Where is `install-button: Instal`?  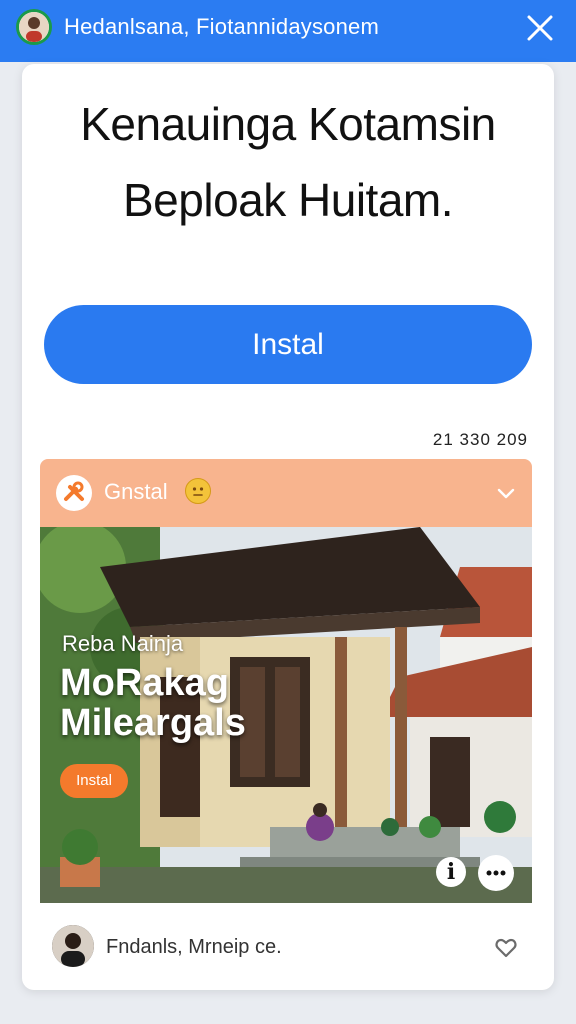 install-button: Instal is located at coordinates (288, 344).